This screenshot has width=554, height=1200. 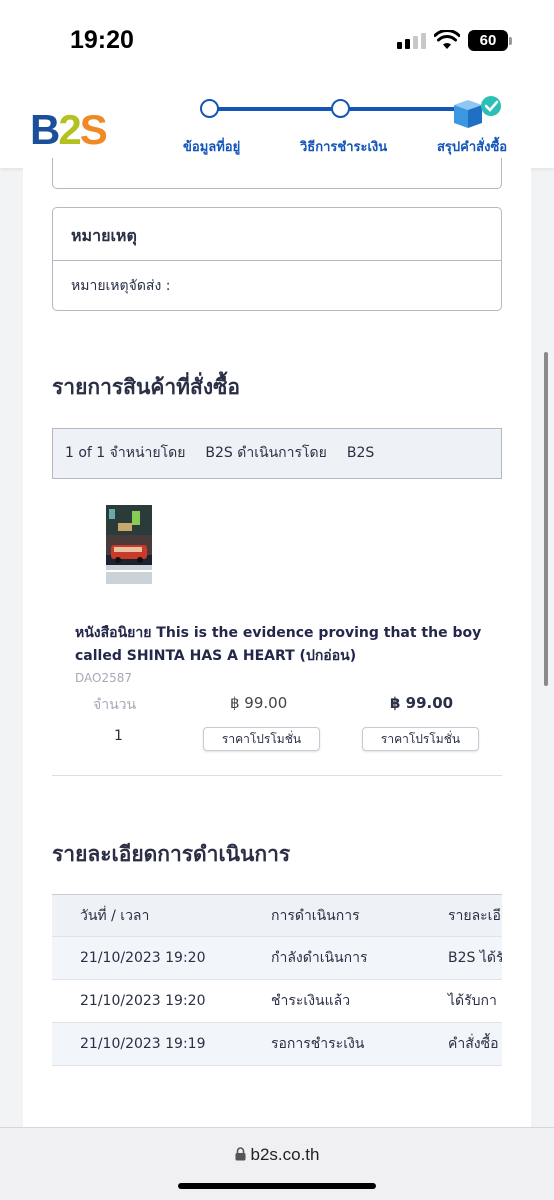 What do you see at coordinates (277, 40) in the screenshot?
I see `status-bar: 19:20 60` at bounding box center [277, 40].